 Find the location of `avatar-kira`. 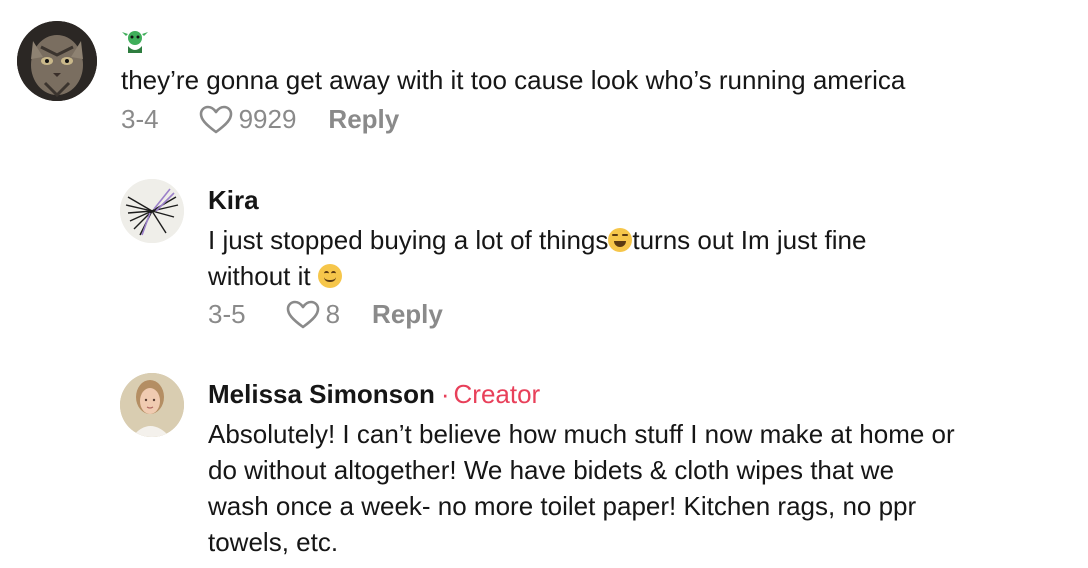

avatar-kira is located at coordinates (152, 211).